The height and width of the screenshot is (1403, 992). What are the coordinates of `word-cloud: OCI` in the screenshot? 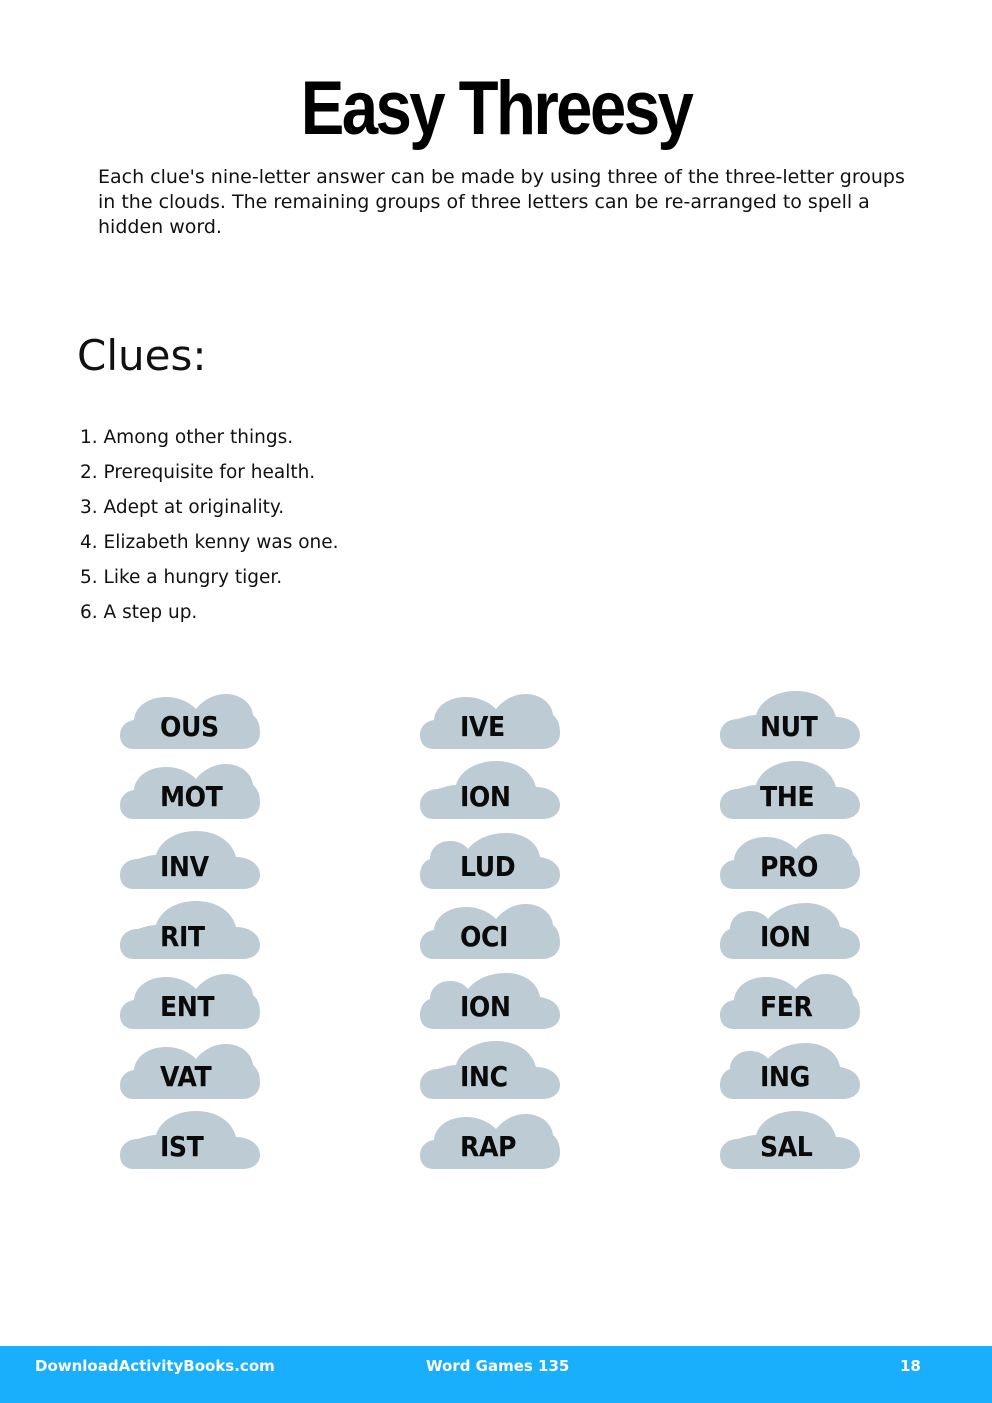 It's located at (490, 930).